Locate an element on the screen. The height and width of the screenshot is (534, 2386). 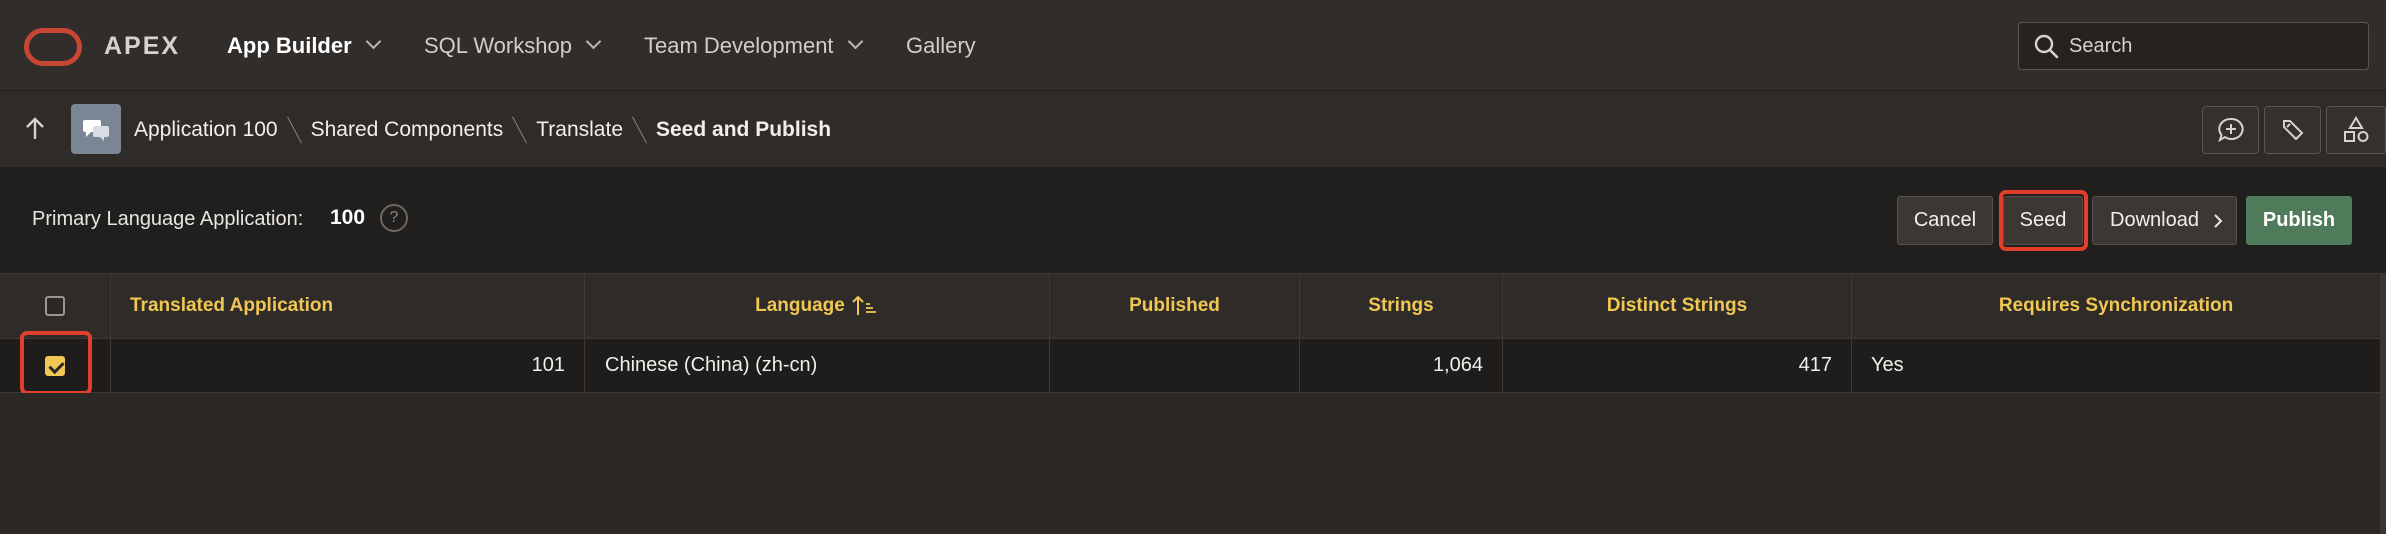
help-icon: ? is located at coordinates (394, 218).